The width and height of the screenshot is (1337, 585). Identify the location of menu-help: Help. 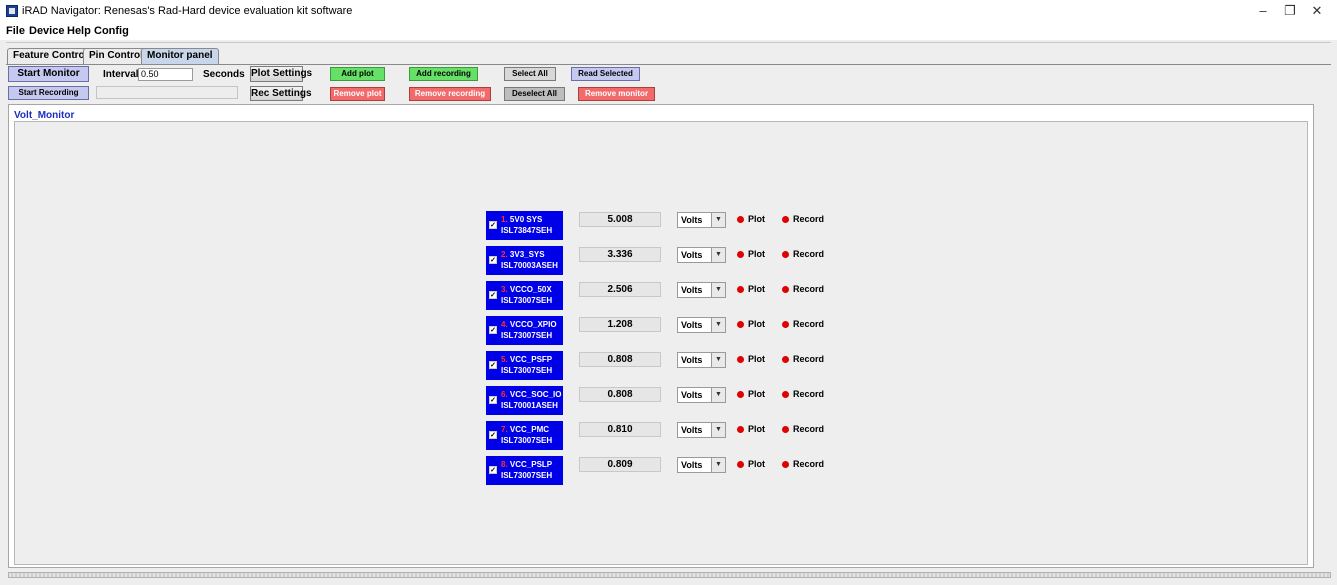
(79, 31).